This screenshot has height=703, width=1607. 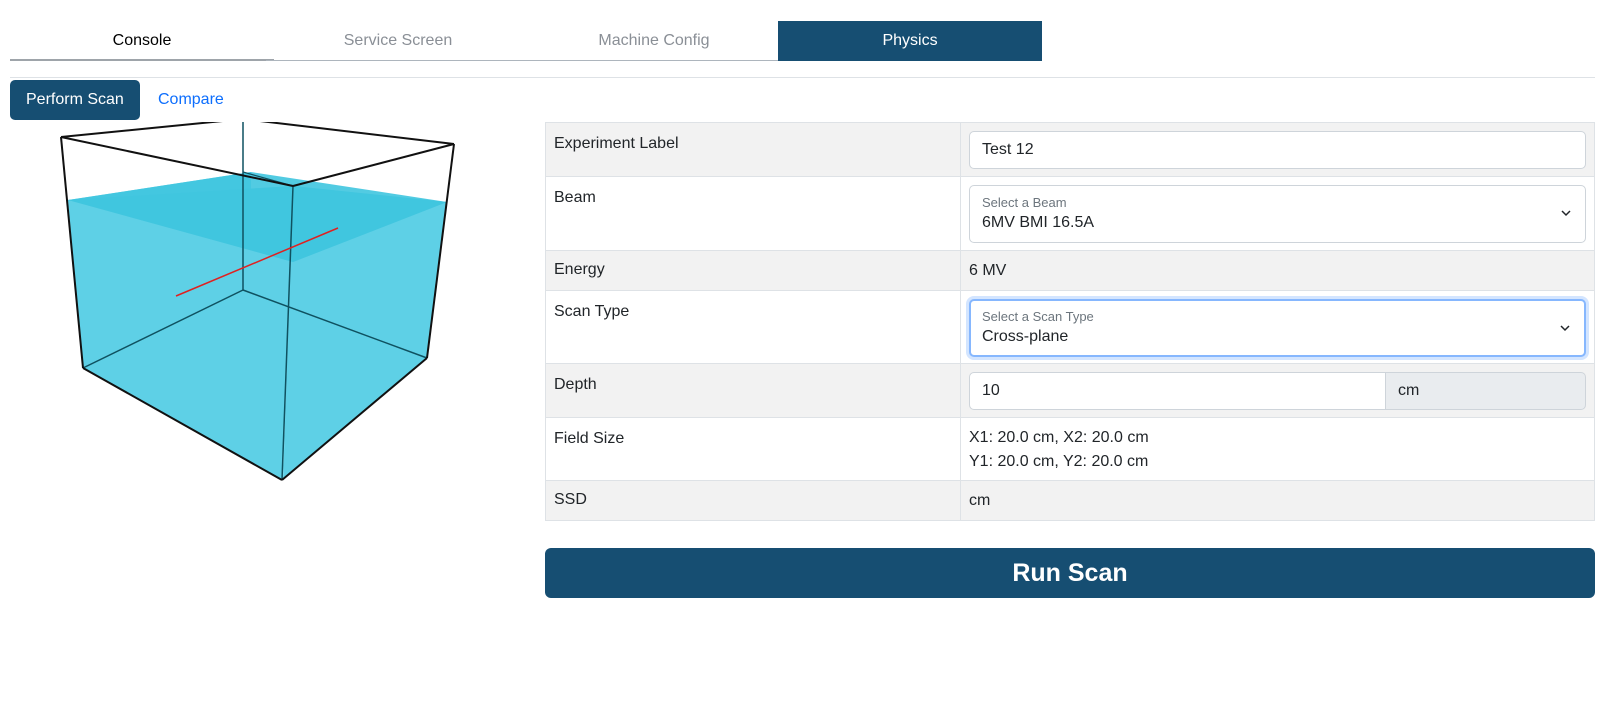 I want to click on experiment-label-input: Test 12, so click(x=1277, y=150).